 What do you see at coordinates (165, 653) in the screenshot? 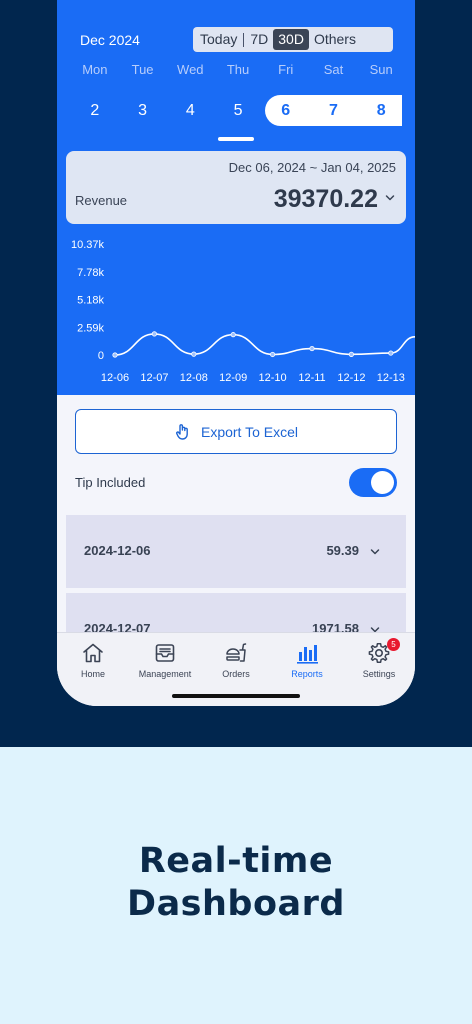
I see `inbox-icon` at bounding box center [165, 653].